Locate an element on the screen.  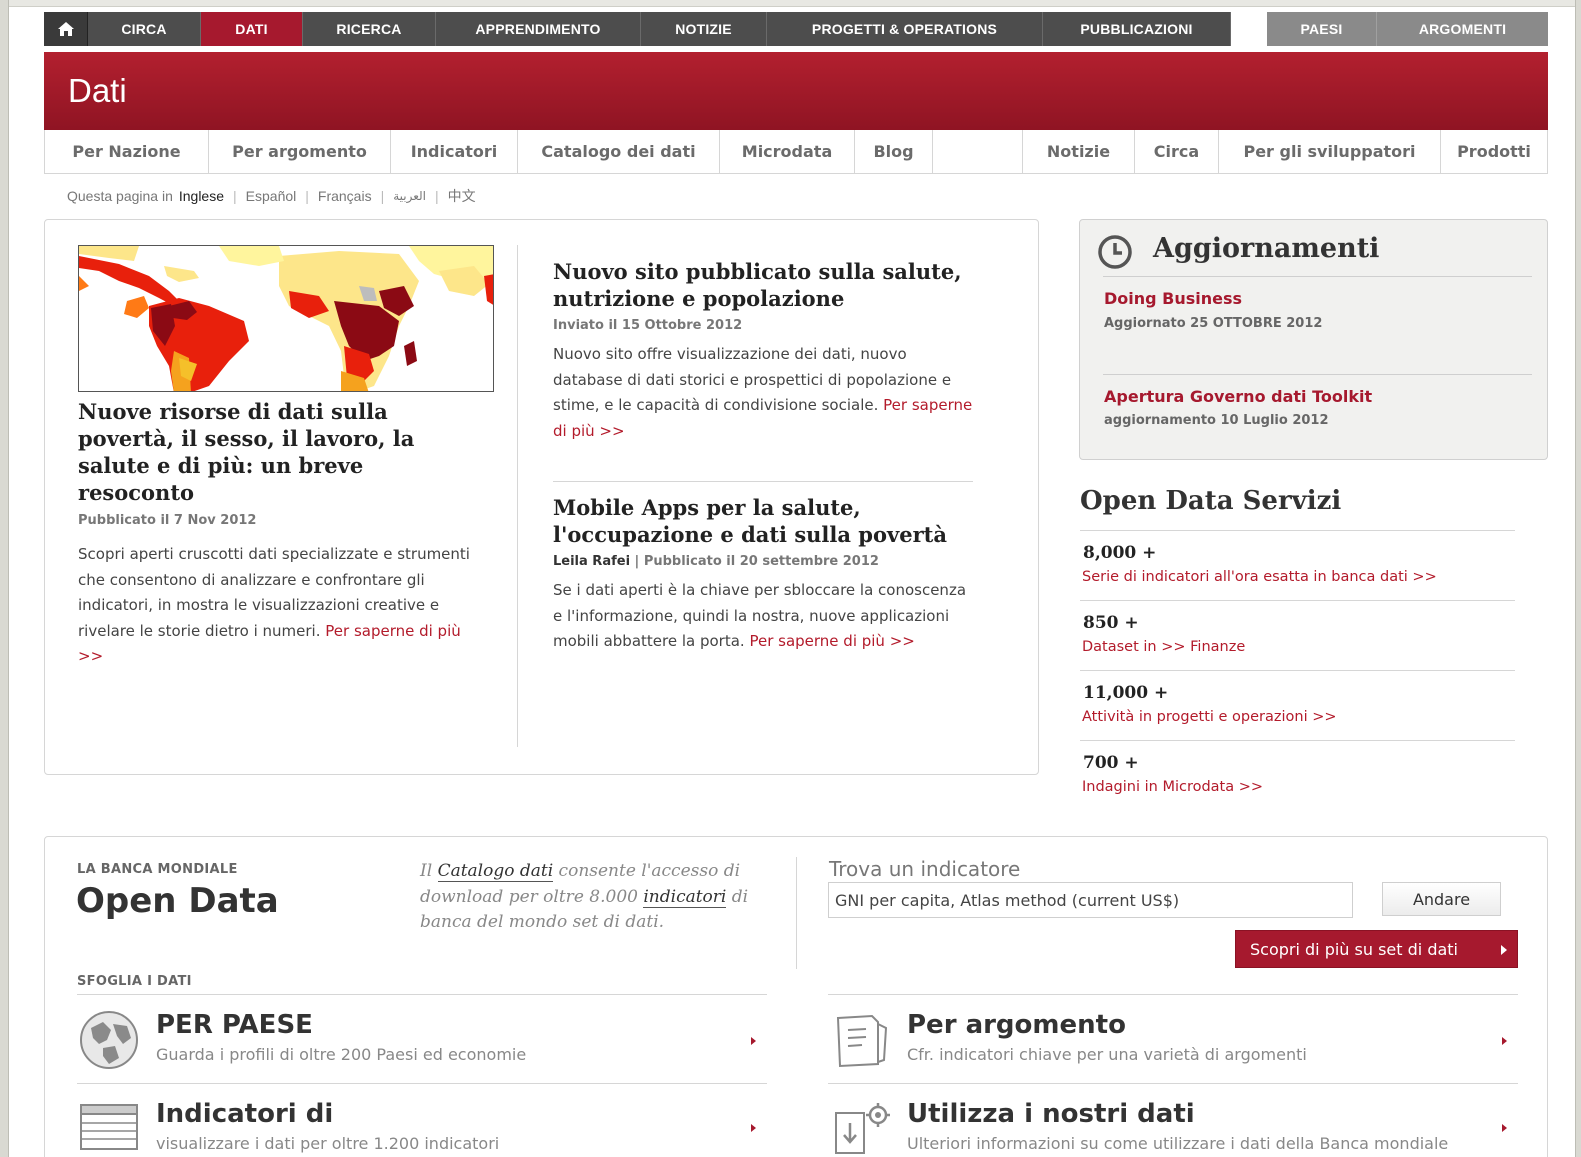
update-2-title: Apertura Governo dati Toolkit is located at coordinates (1238, 396).